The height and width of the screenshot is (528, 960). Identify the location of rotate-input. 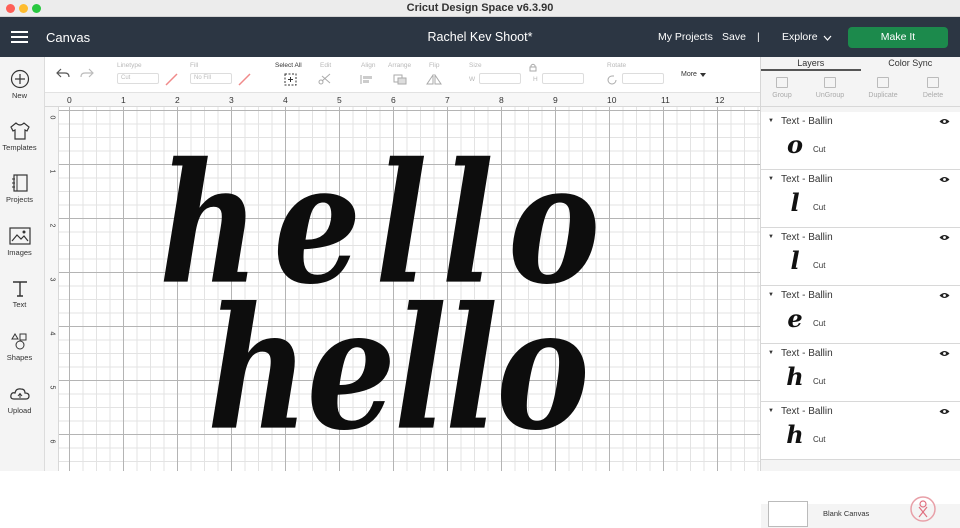
(643, 78).